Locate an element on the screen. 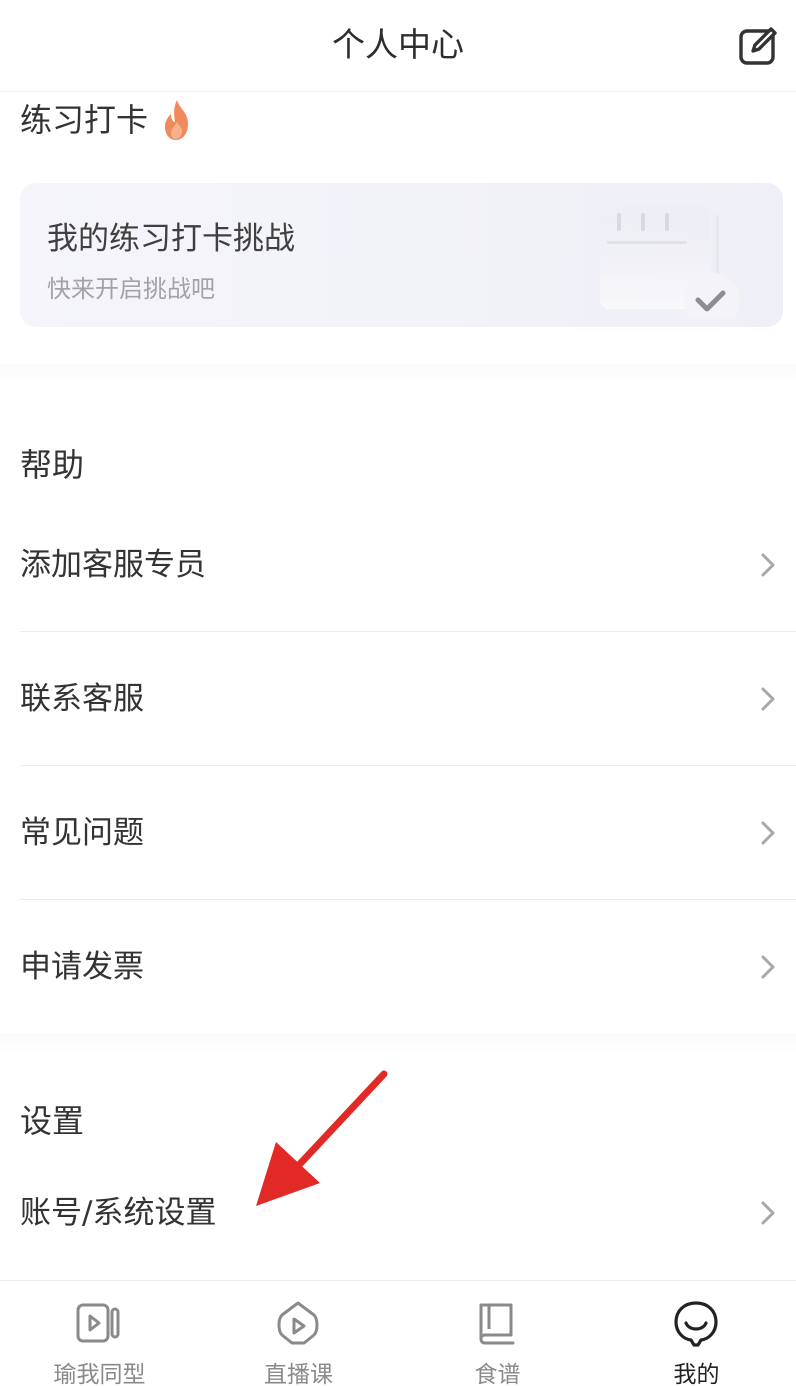 The height and width of the screenshot is (1386, 796). tab-yoga-same-type: 瑜我同型 is located at coordinates (99, 1333).